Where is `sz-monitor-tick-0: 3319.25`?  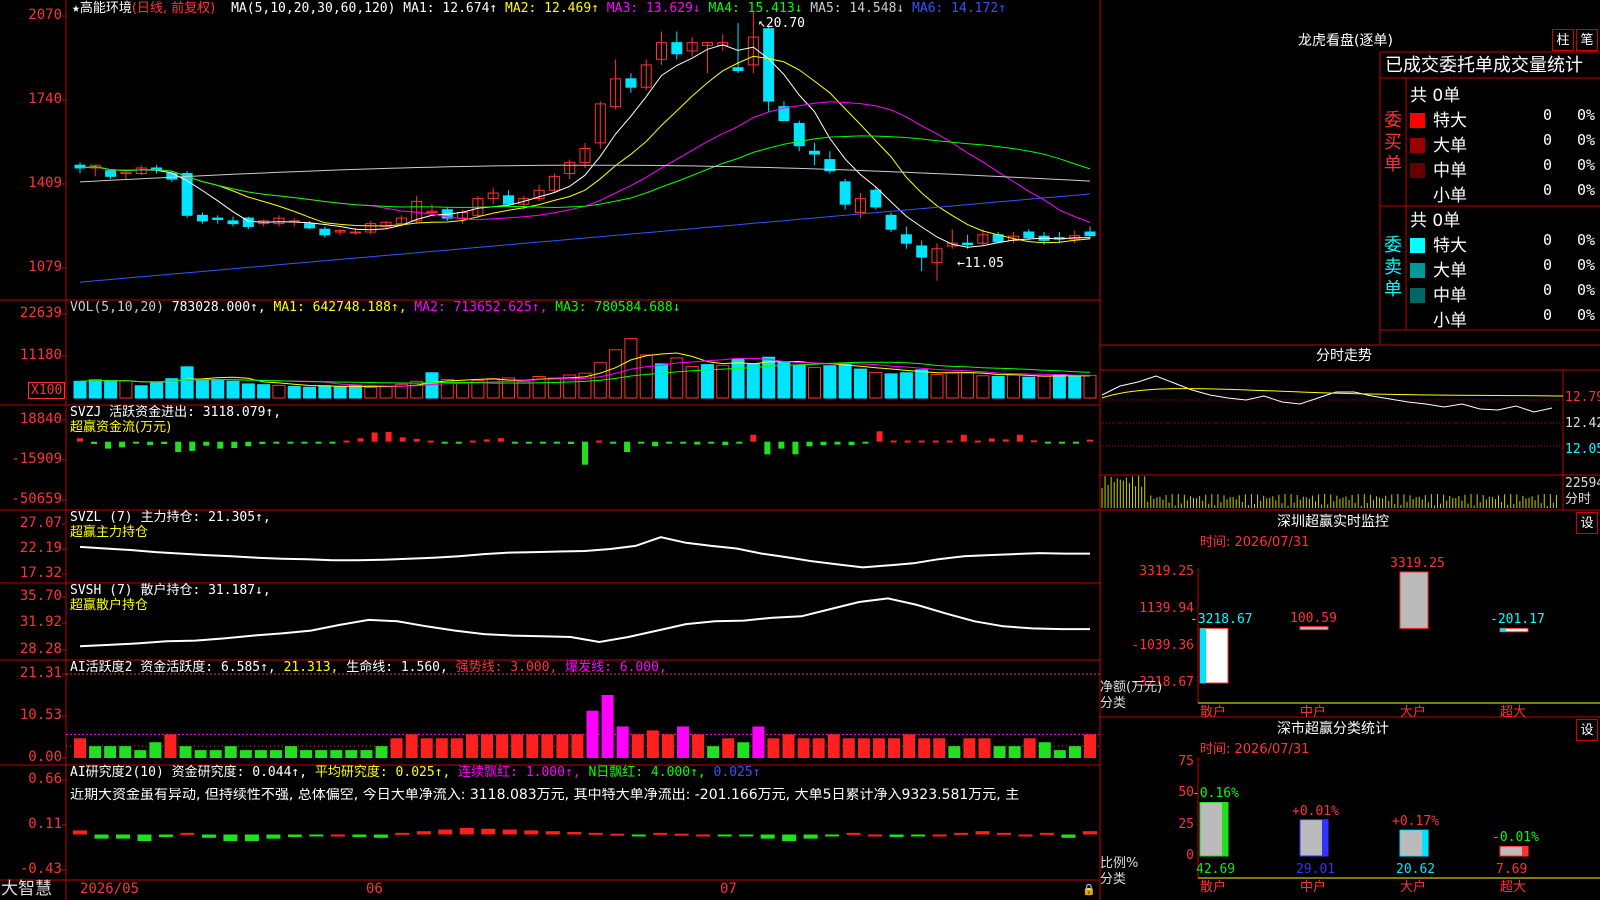
sz-monitor-tick-0: 3319.25 is located at coordinates (1166, 571).